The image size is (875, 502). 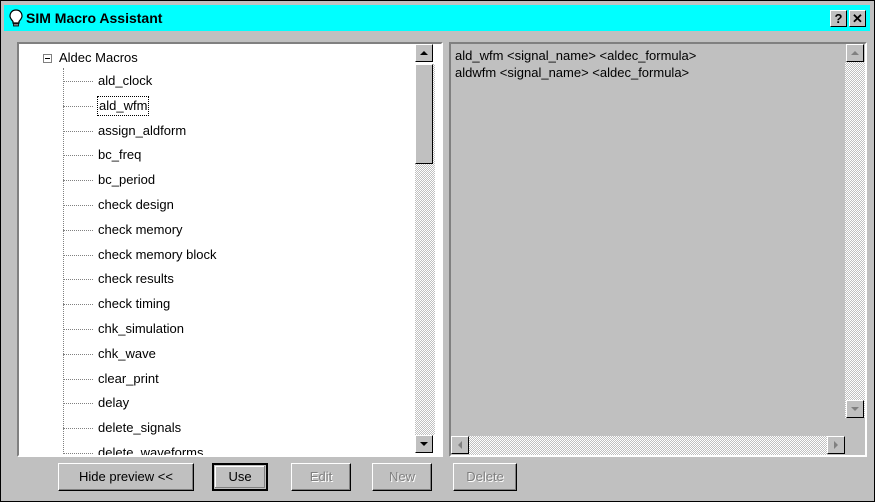 I want to click on scroll-up-button, so click(x=424, y=53).